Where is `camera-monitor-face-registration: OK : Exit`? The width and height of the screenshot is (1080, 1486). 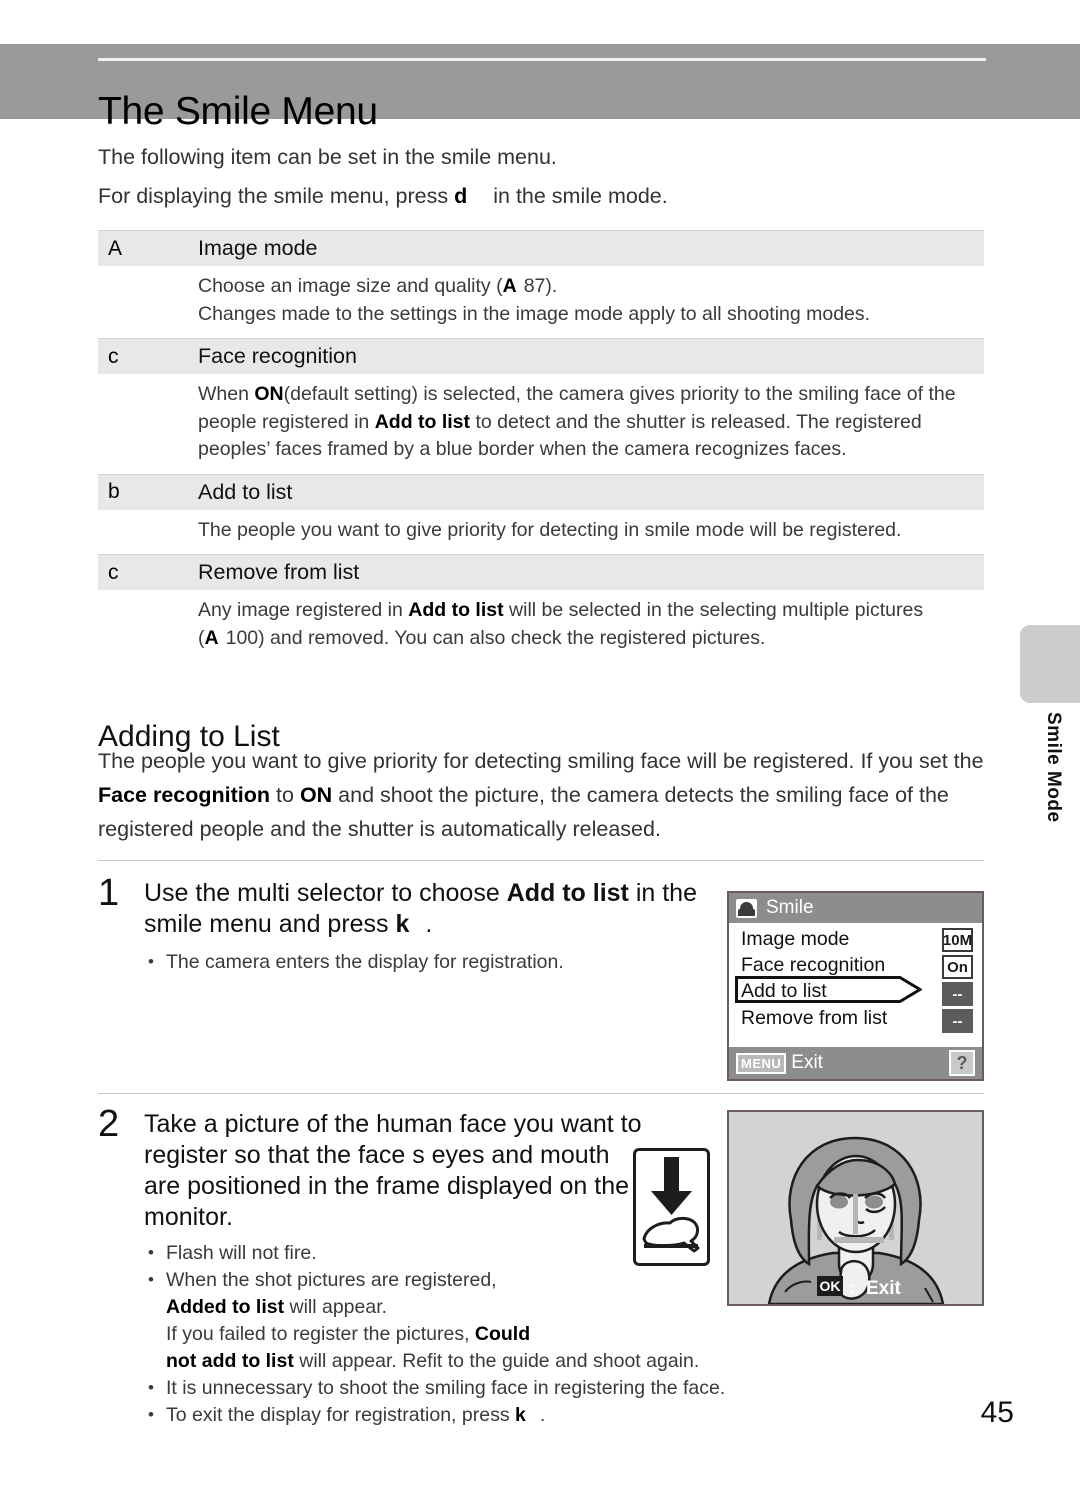 camera-monitor-face-registration: OK : Exit is located at coordinates (855, 1208).